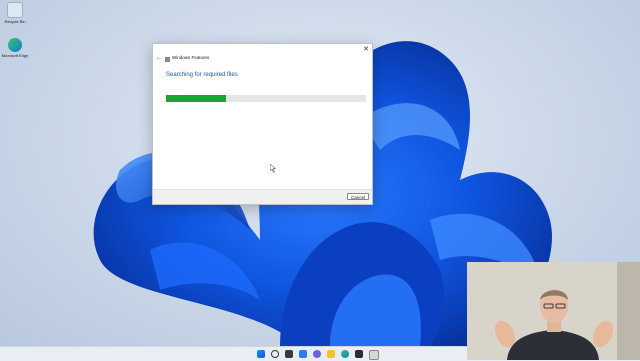 This screenshot has height=361, width=640. What do you see at coordinates (275, 354) in the screenshot?
I see `search-icon` at bounding box center [275, 354].